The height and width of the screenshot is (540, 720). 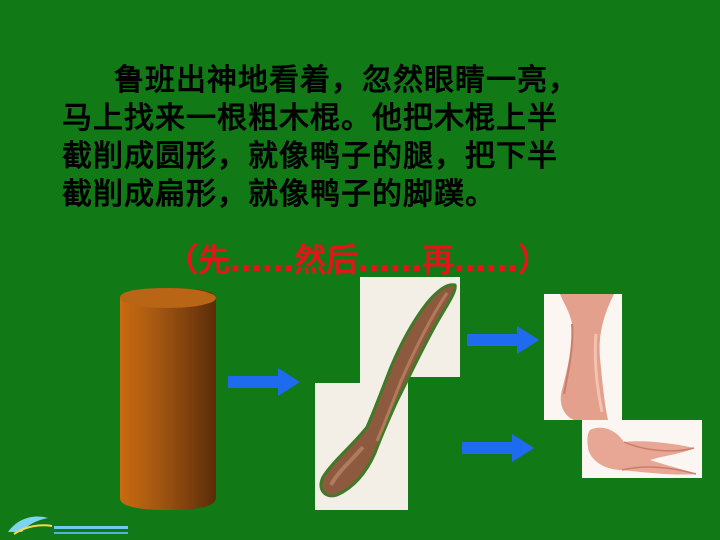 I want to click on story-line-4: 截削成扁形，就像鸭子的脚蹼。, so click(x=279, y=194).